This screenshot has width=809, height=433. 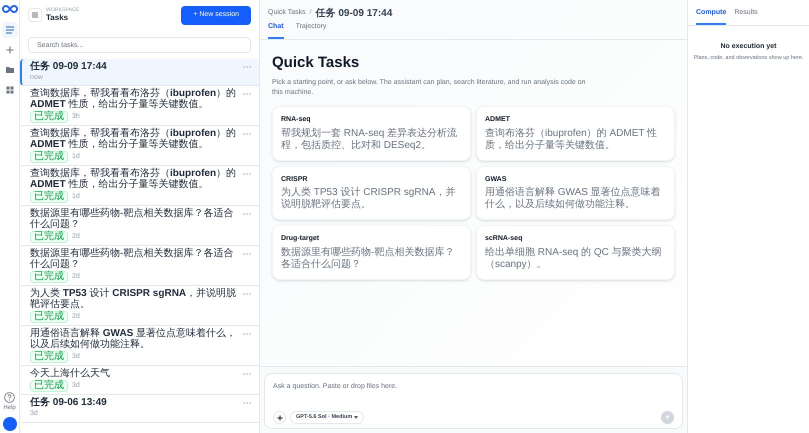 What do you see at coordinates (573, 199) in the screenshot?
I see `card-description: 用通俗语言解释 GWAS 显著位点意味着什么，以及后续如何做功能注释。` at bounding box center [573, 199].